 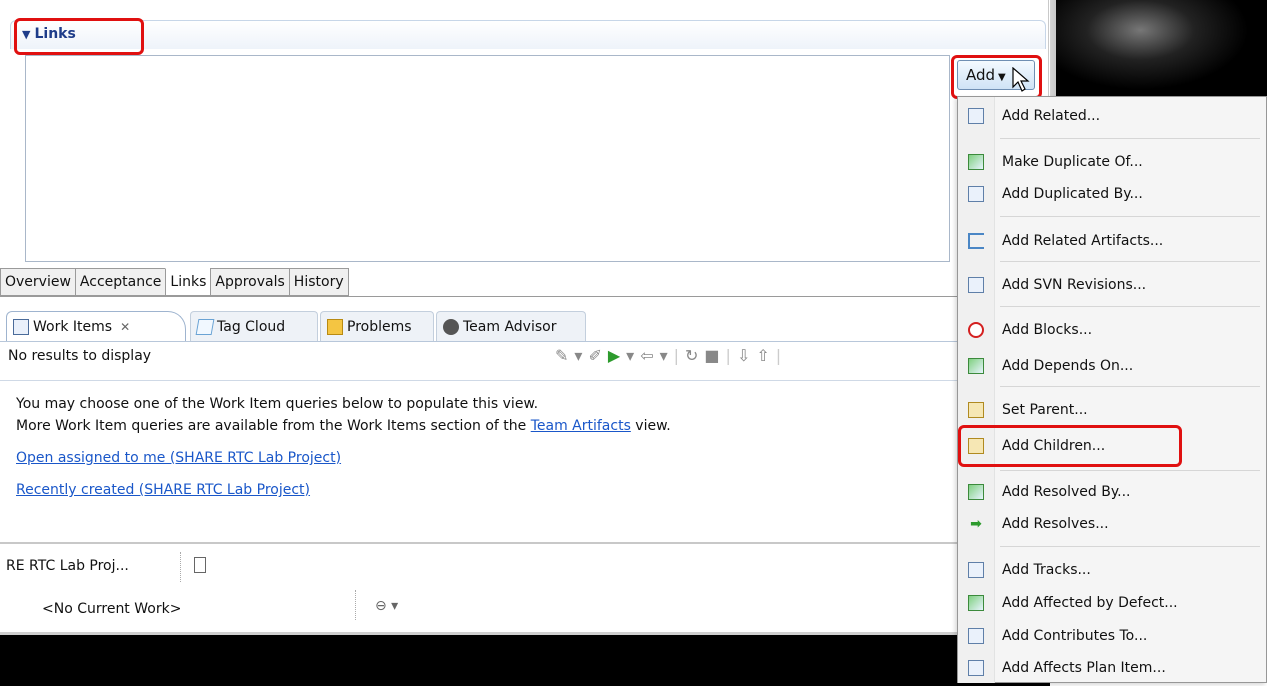 I want to click on duplicate-of-icon, so click(x=976, y=162).